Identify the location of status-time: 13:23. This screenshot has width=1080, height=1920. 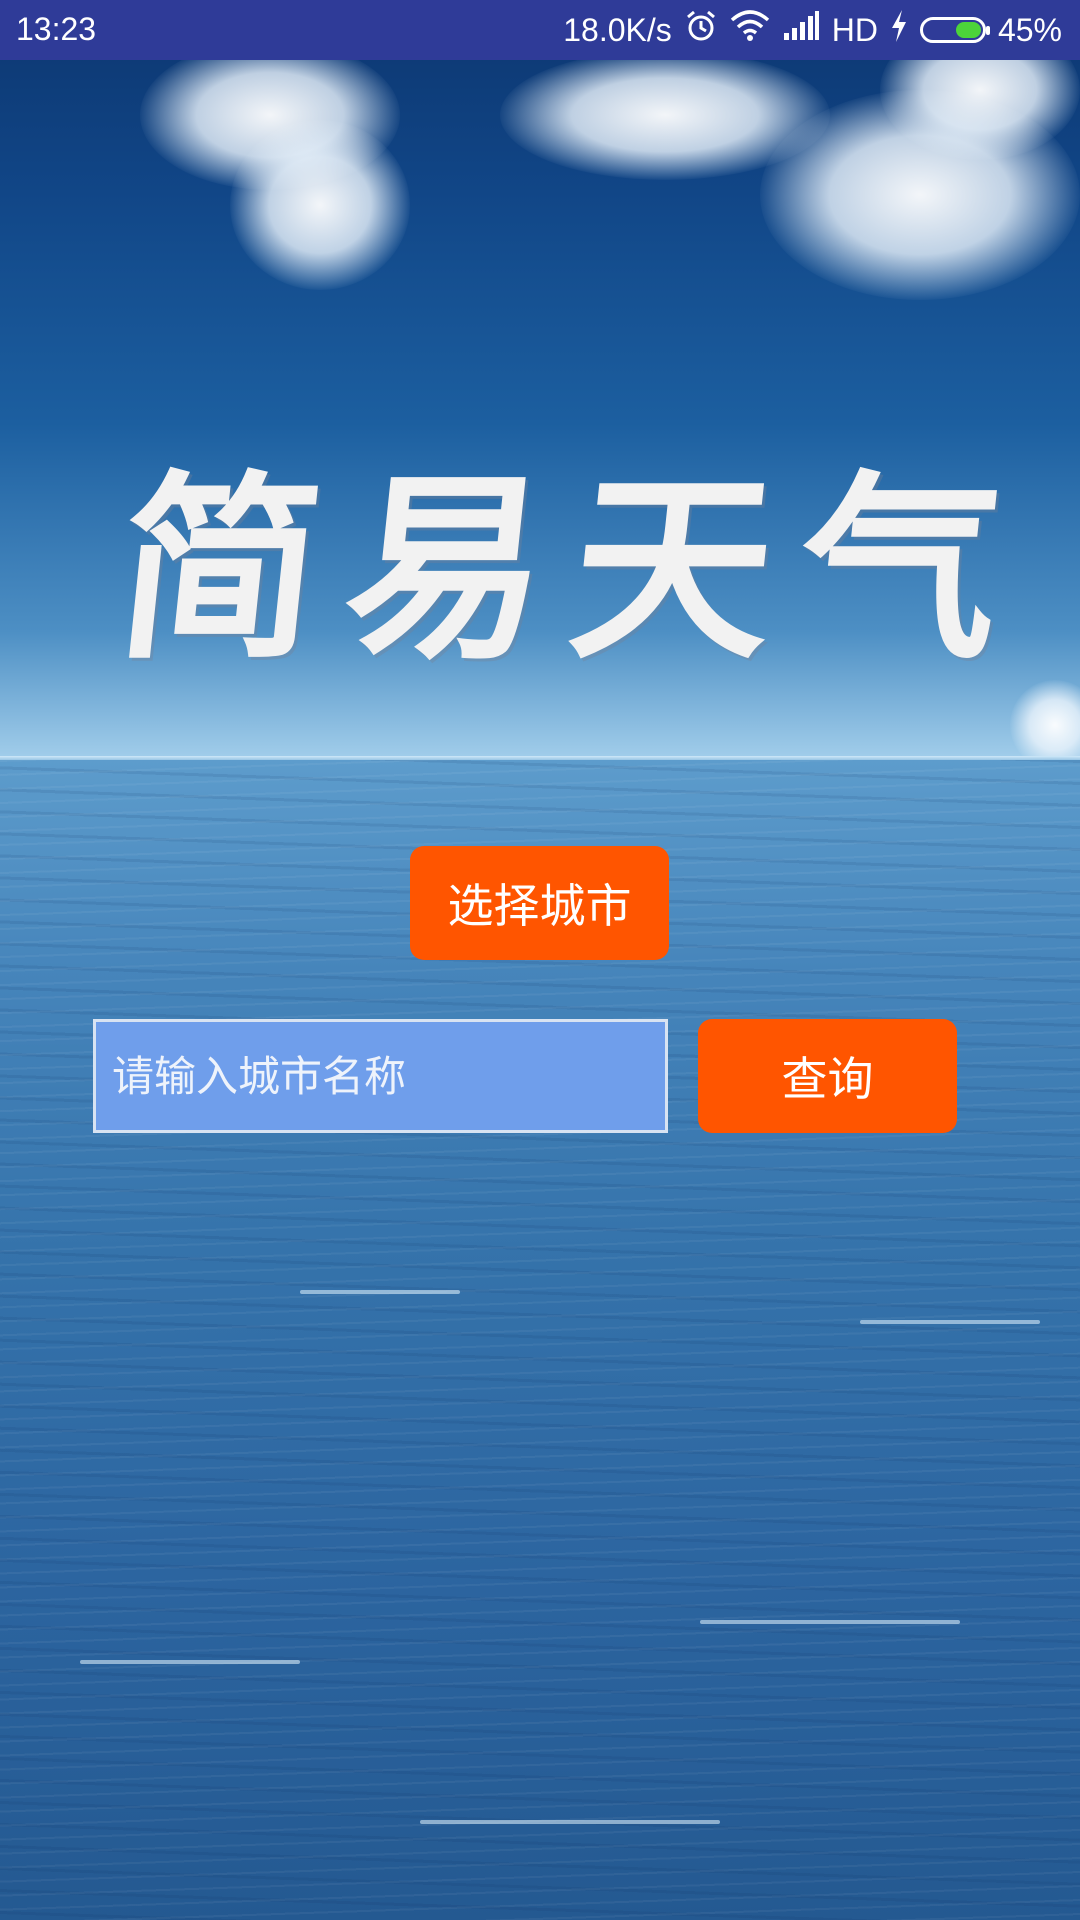
(56, 29).